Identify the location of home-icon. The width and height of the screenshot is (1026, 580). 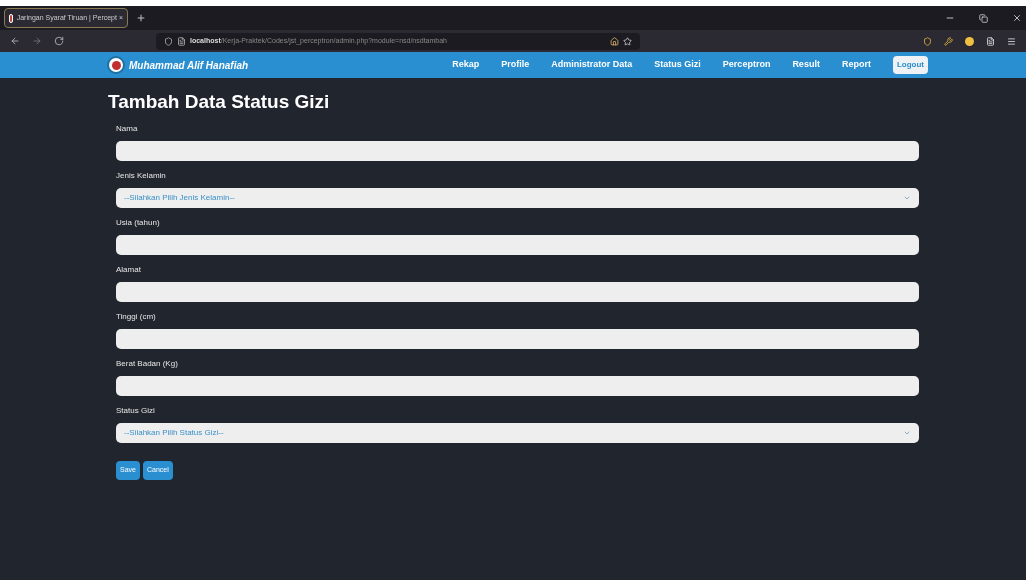
(614, 41).